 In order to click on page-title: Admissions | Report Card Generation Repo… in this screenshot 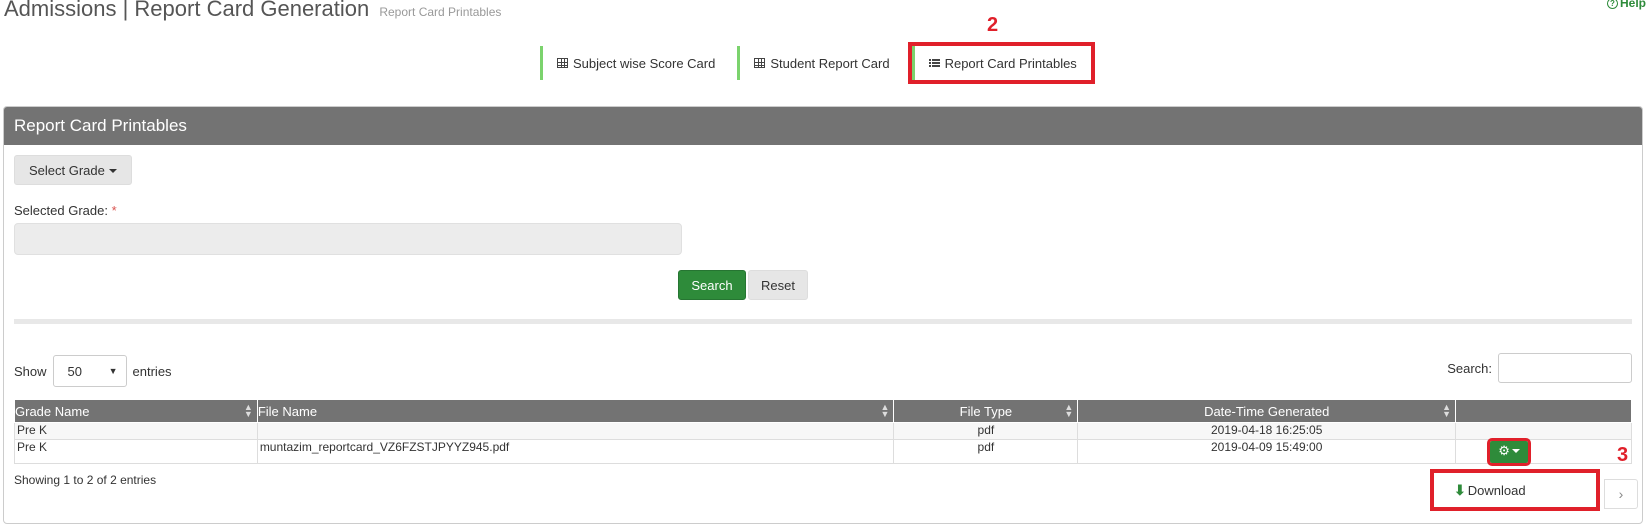, I will do `click(252, 11)`.